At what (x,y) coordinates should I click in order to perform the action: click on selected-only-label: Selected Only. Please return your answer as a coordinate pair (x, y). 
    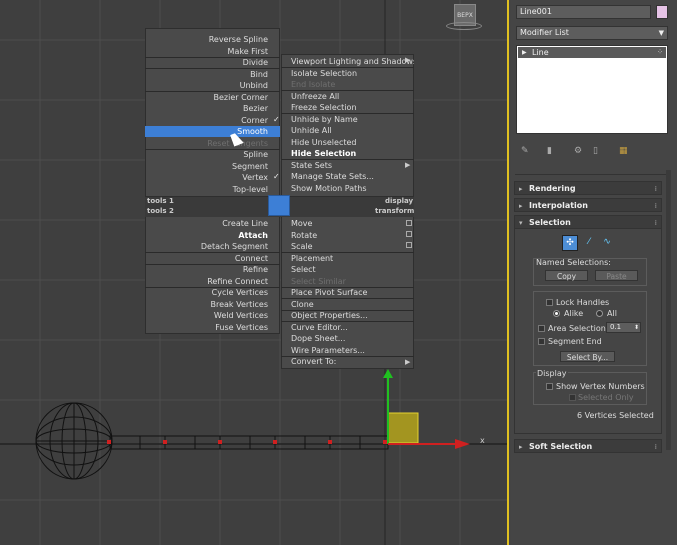
    Looking at the image, I should click on (606, 397).